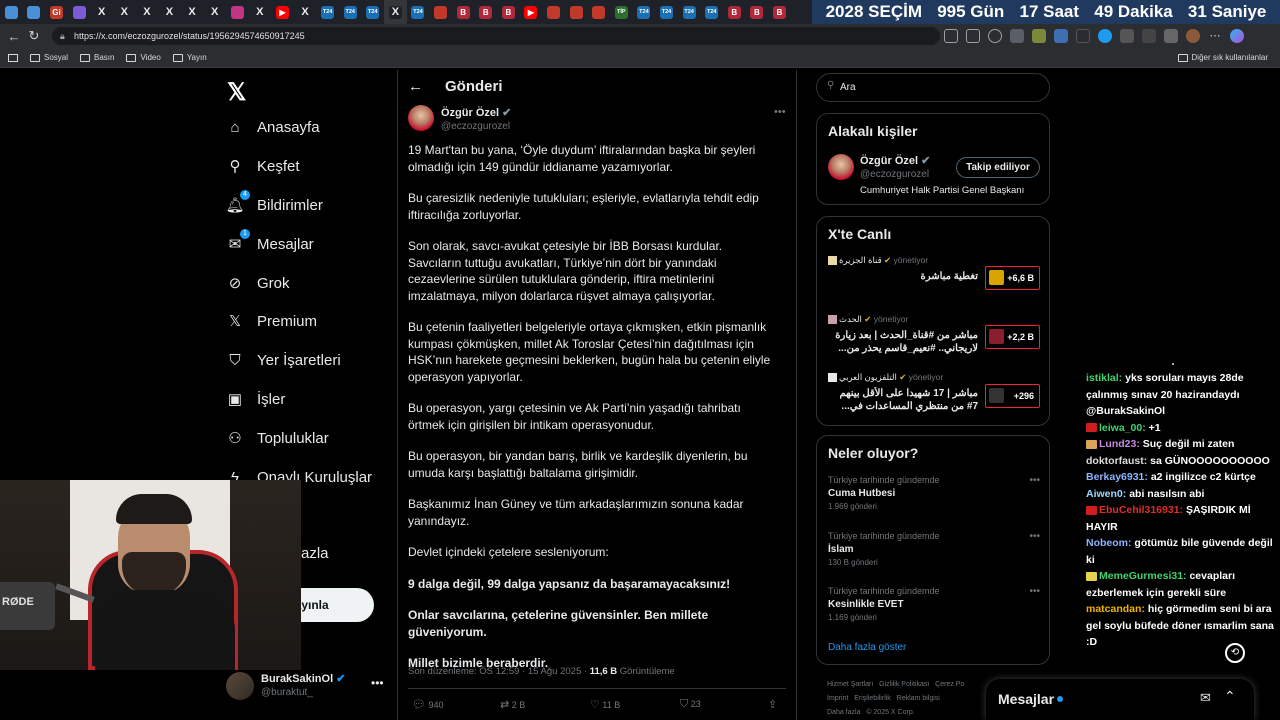 The width and height of the screenshot is (1280, 720). Describe the element at coordinates (1122, 428) in the screenshot. I see `chat-username: leiwa_00:` at that location.